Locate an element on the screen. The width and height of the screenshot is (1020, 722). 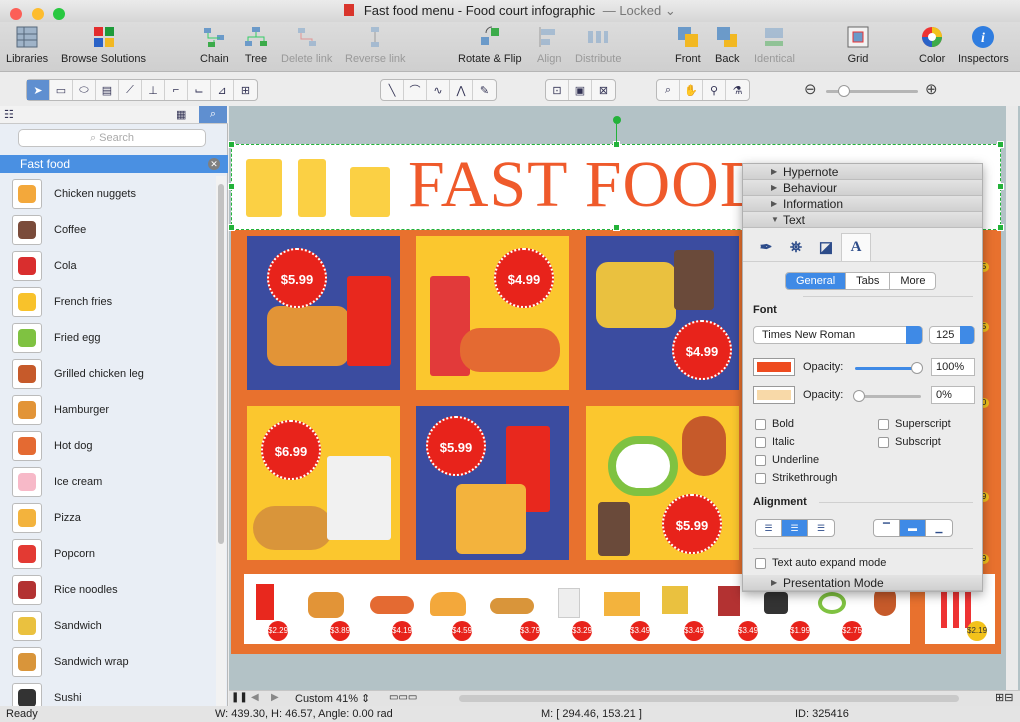
align-left-icon: ☰ is located at coordinates (769, 528).